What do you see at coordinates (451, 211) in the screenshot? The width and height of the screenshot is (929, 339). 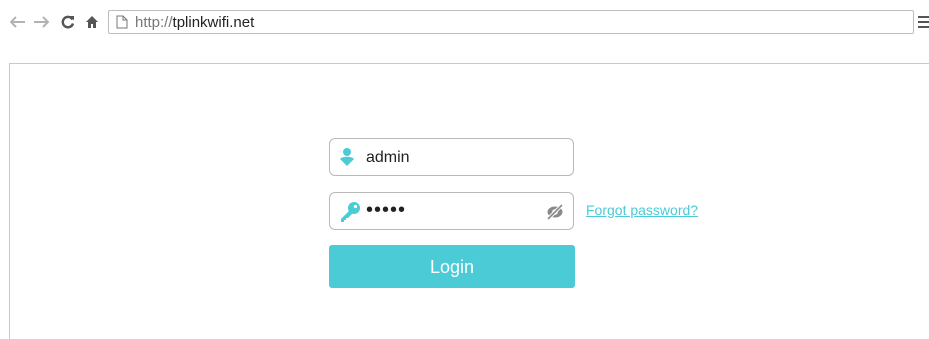 I see `password-field: •••••` at bounding box center [451, 211].